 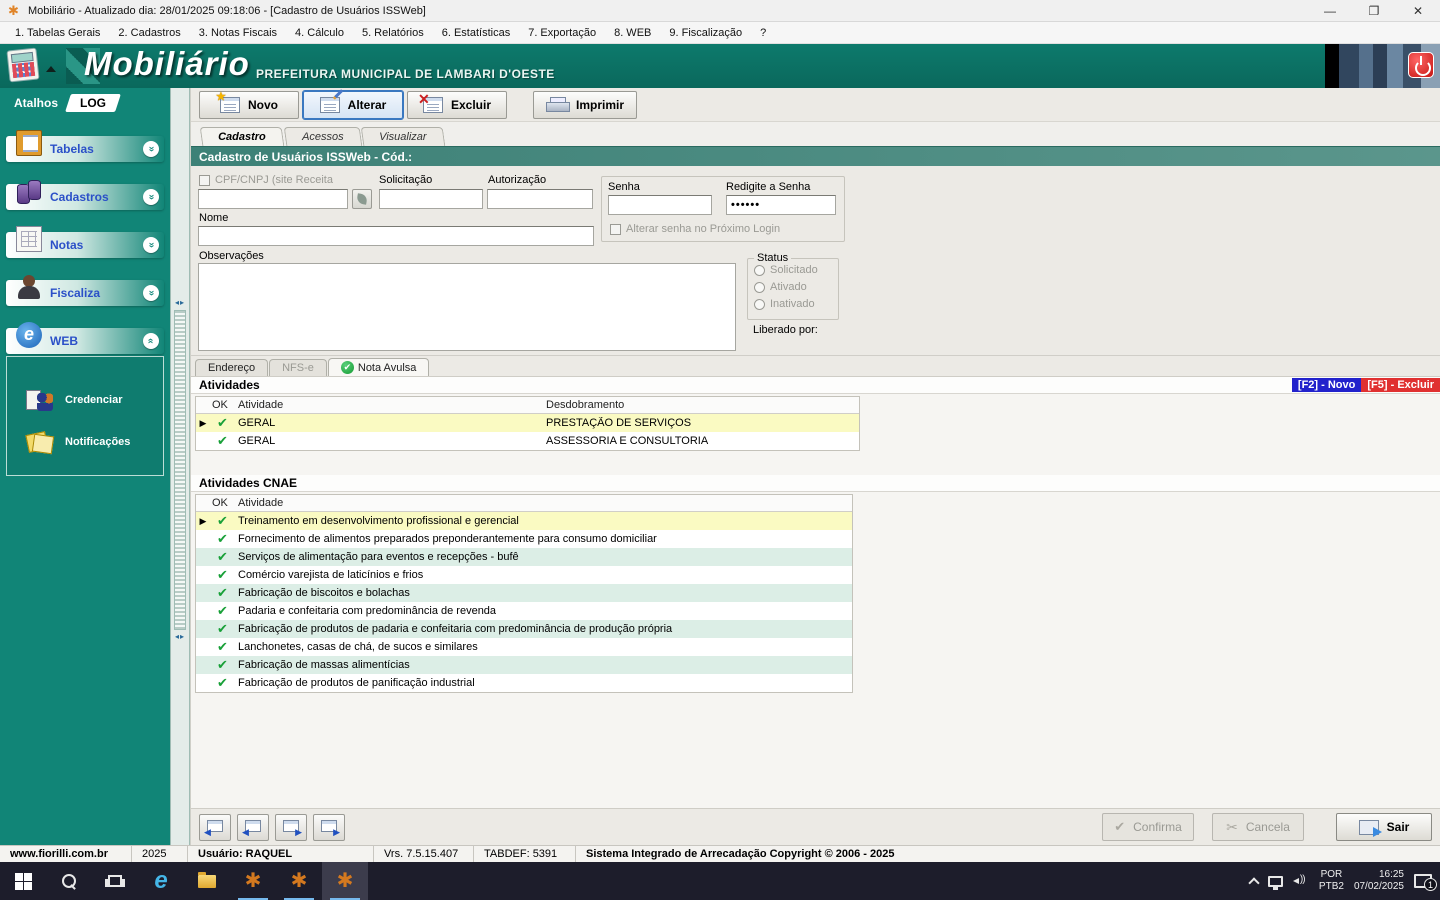 I want to click on solicitacao-input, so click(x=431, y=199).